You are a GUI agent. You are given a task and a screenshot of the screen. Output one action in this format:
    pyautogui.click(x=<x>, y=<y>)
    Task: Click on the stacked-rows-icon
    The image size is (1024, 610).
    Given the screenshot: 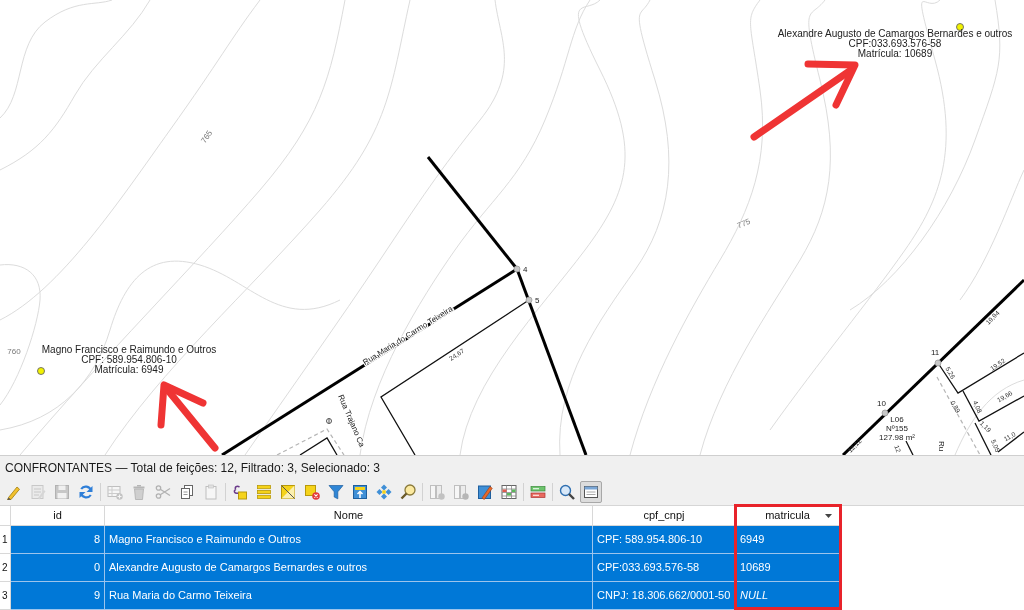 What is the action you would take?
    pyautogui.click(x=264, y=492)
    